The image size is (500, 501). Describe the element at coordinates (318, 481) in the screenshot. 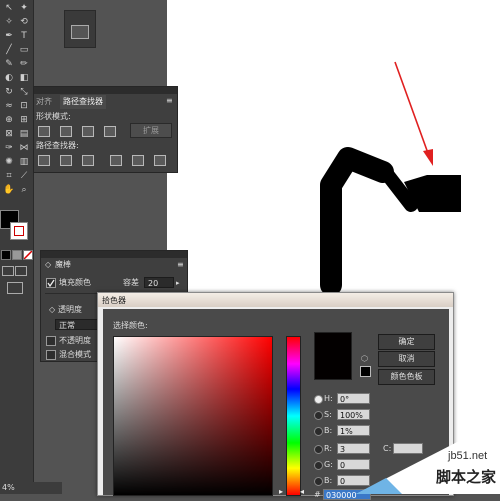

I see `rgb-b-radio` at that location.